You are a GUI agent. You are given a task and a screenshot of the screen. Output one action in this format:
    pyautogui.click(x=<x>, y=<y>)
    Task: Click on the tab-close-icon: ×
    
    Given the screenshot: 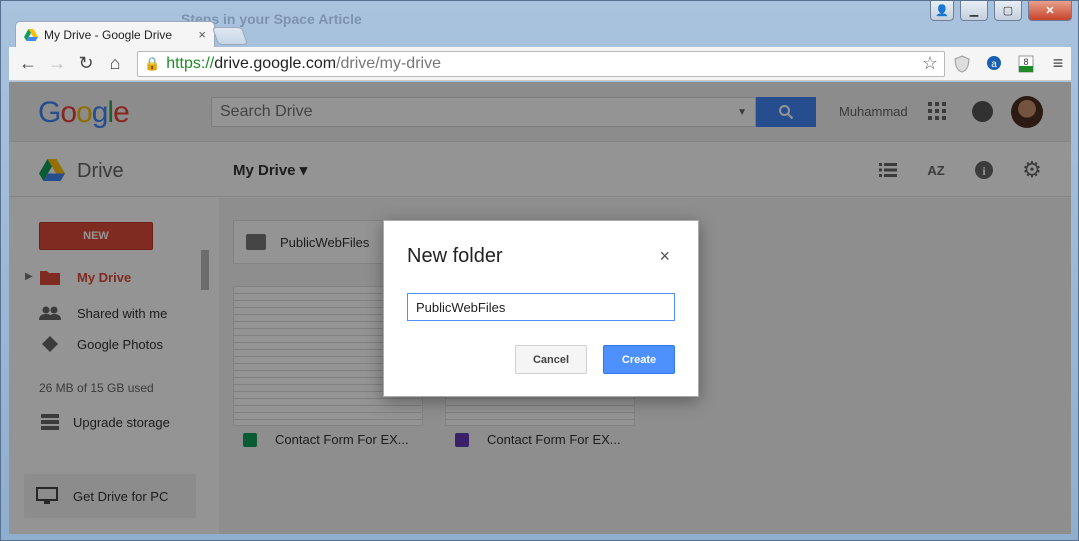 What is the action you would take?
    pyautogui.click(x=202, y=34)
    